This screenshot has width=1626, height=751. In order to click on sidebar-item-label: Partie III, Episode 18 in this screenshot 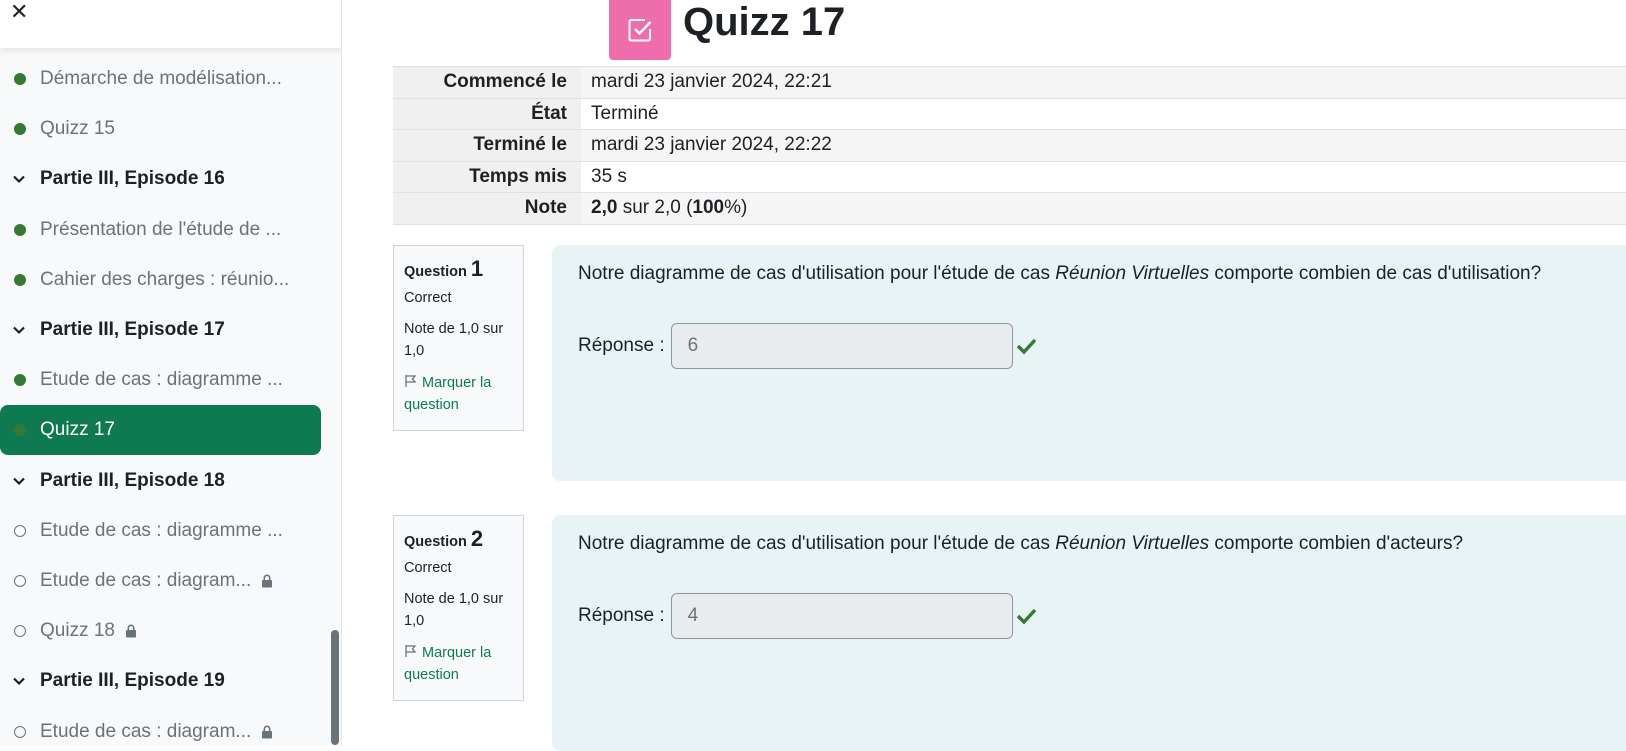, I will do `click(132, 480)`.